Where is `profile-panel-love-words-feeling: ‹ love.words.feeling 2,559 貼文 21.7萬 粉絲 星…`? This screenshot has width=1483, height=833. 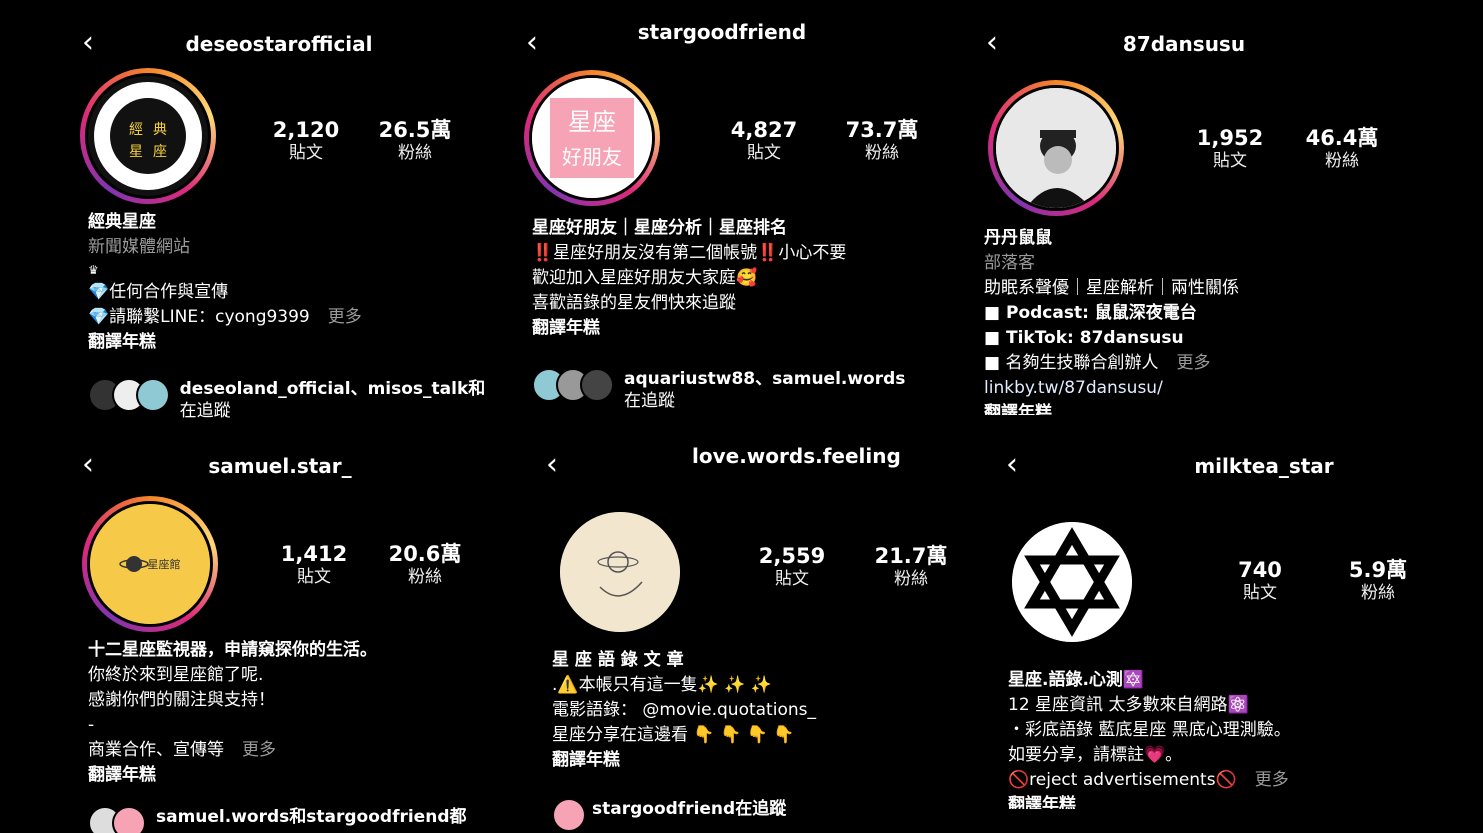
profile-panel-love-words-feeling: ‹ love.words.feeling 2,559 貼文 21.7萬 粉絲 星… is located at coordinates (742, 631).